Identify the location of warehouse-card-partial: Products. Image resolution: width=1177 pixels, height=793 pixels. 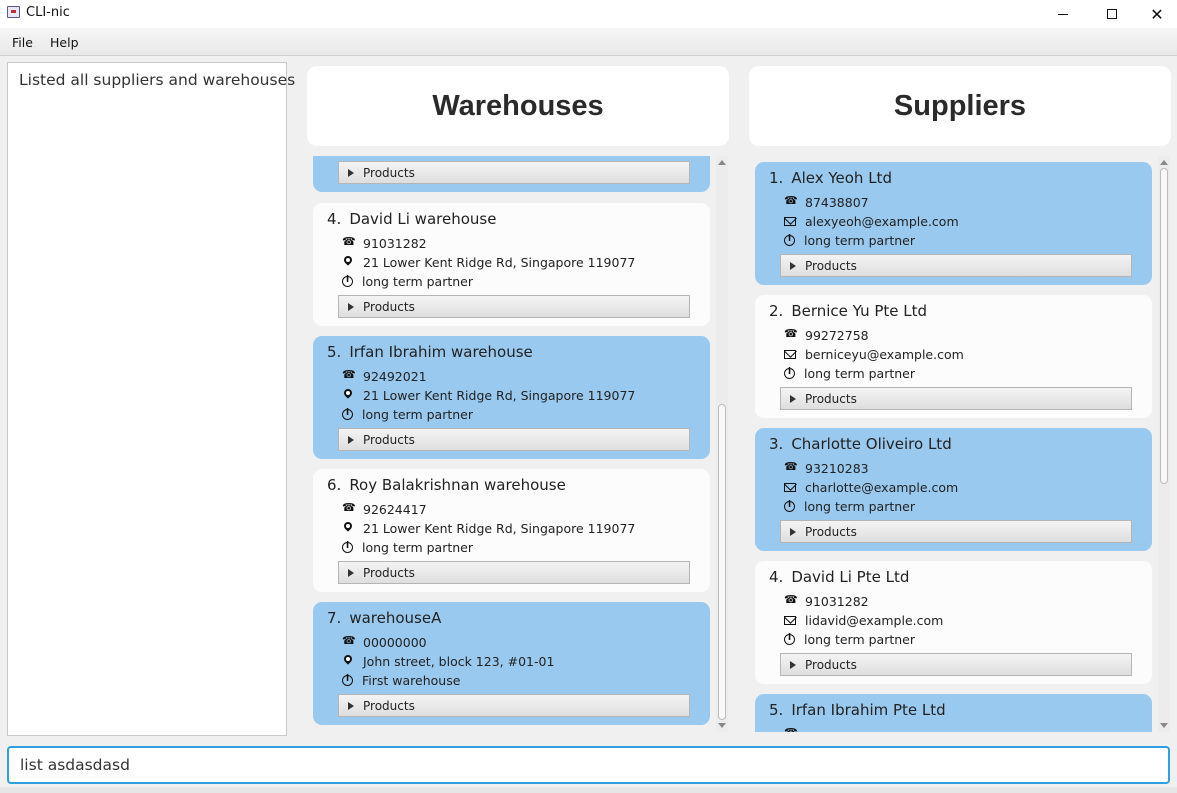
(511, 174).